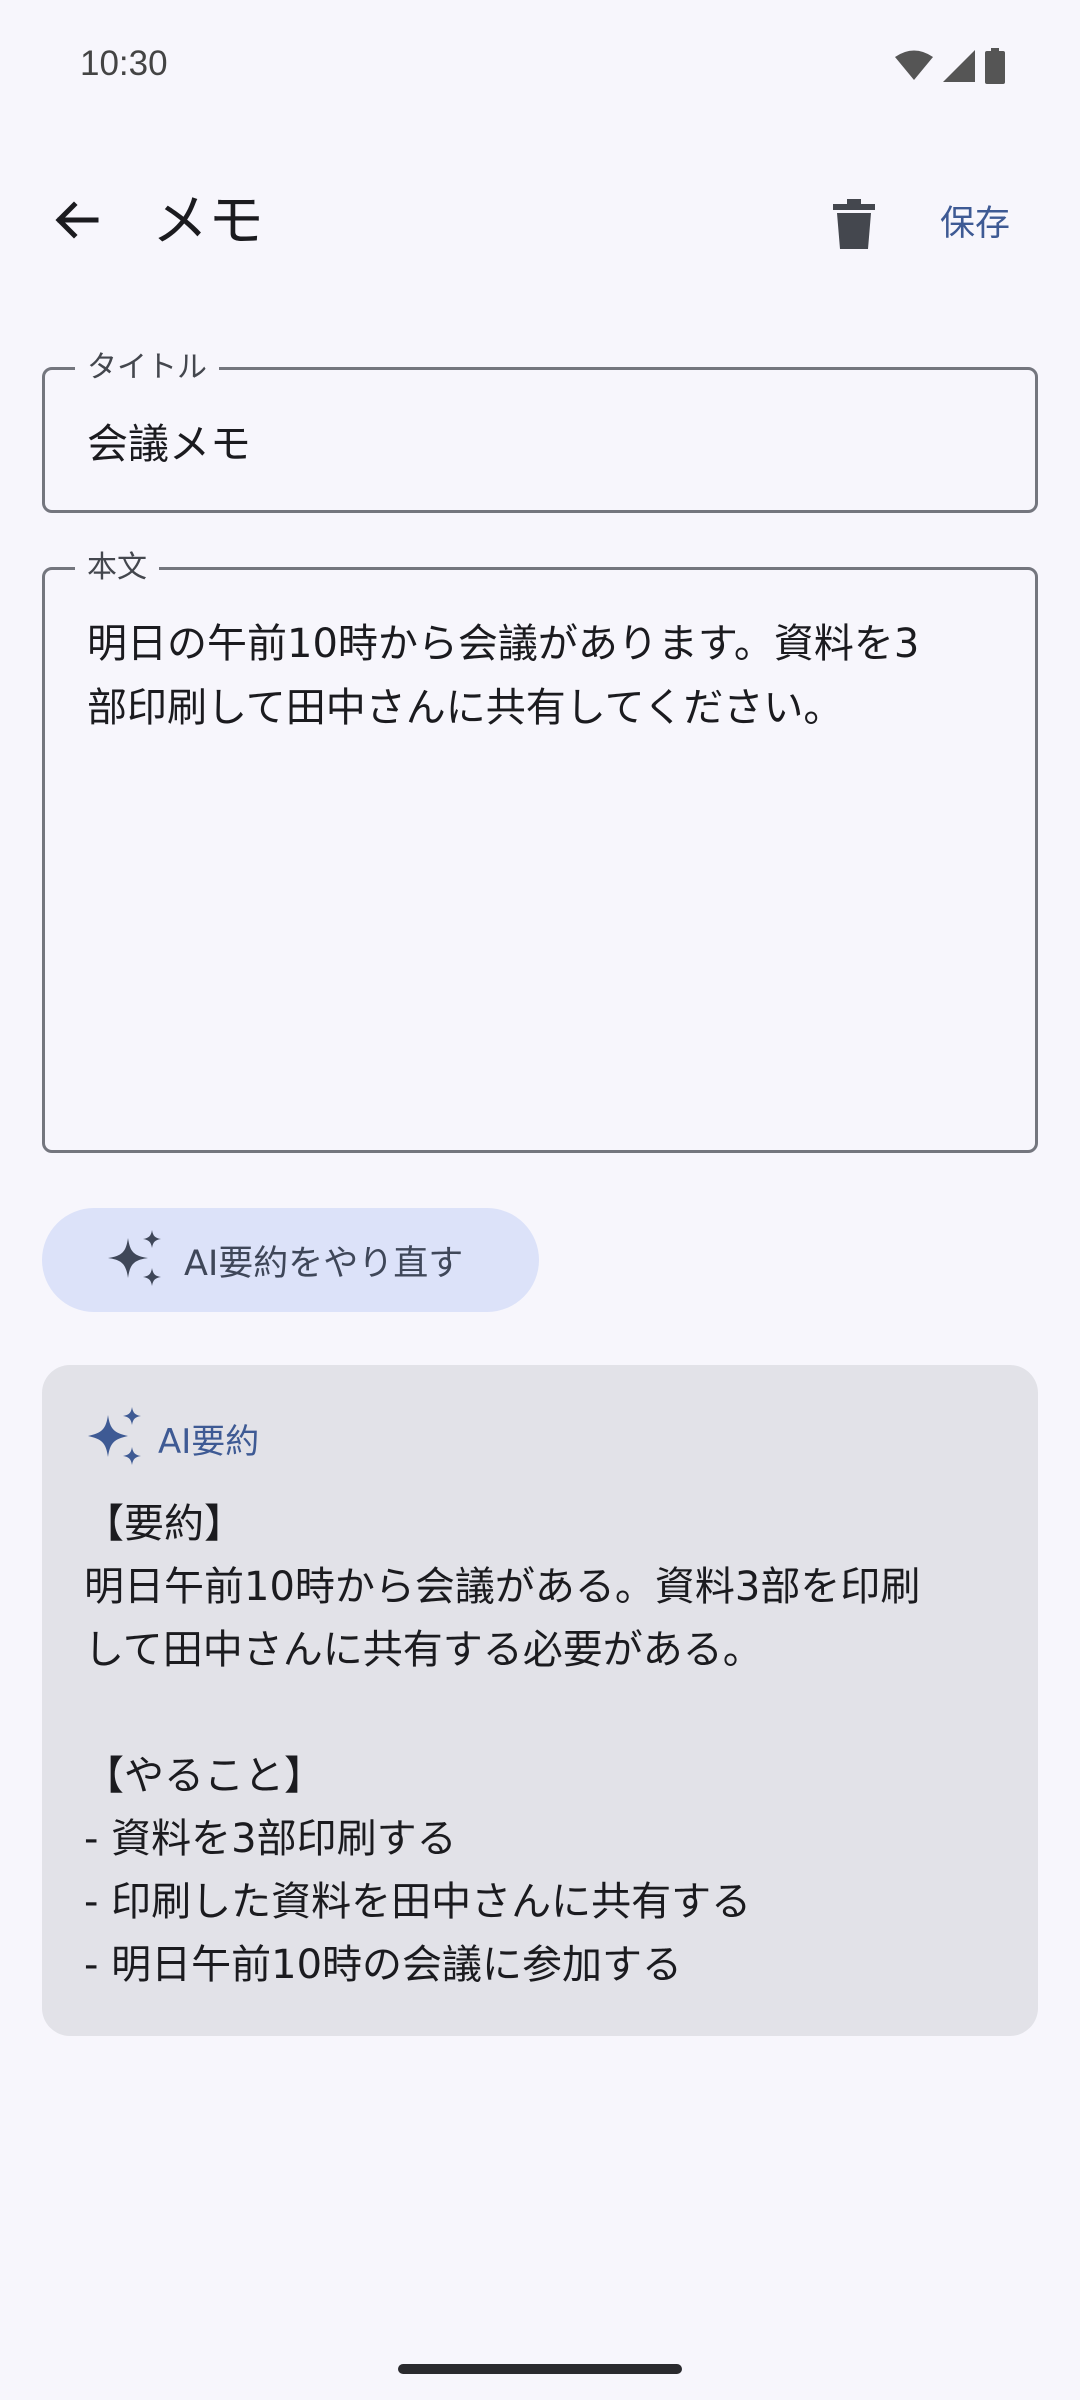  I want to click on body-field-label: 本文, so click(117, 568).